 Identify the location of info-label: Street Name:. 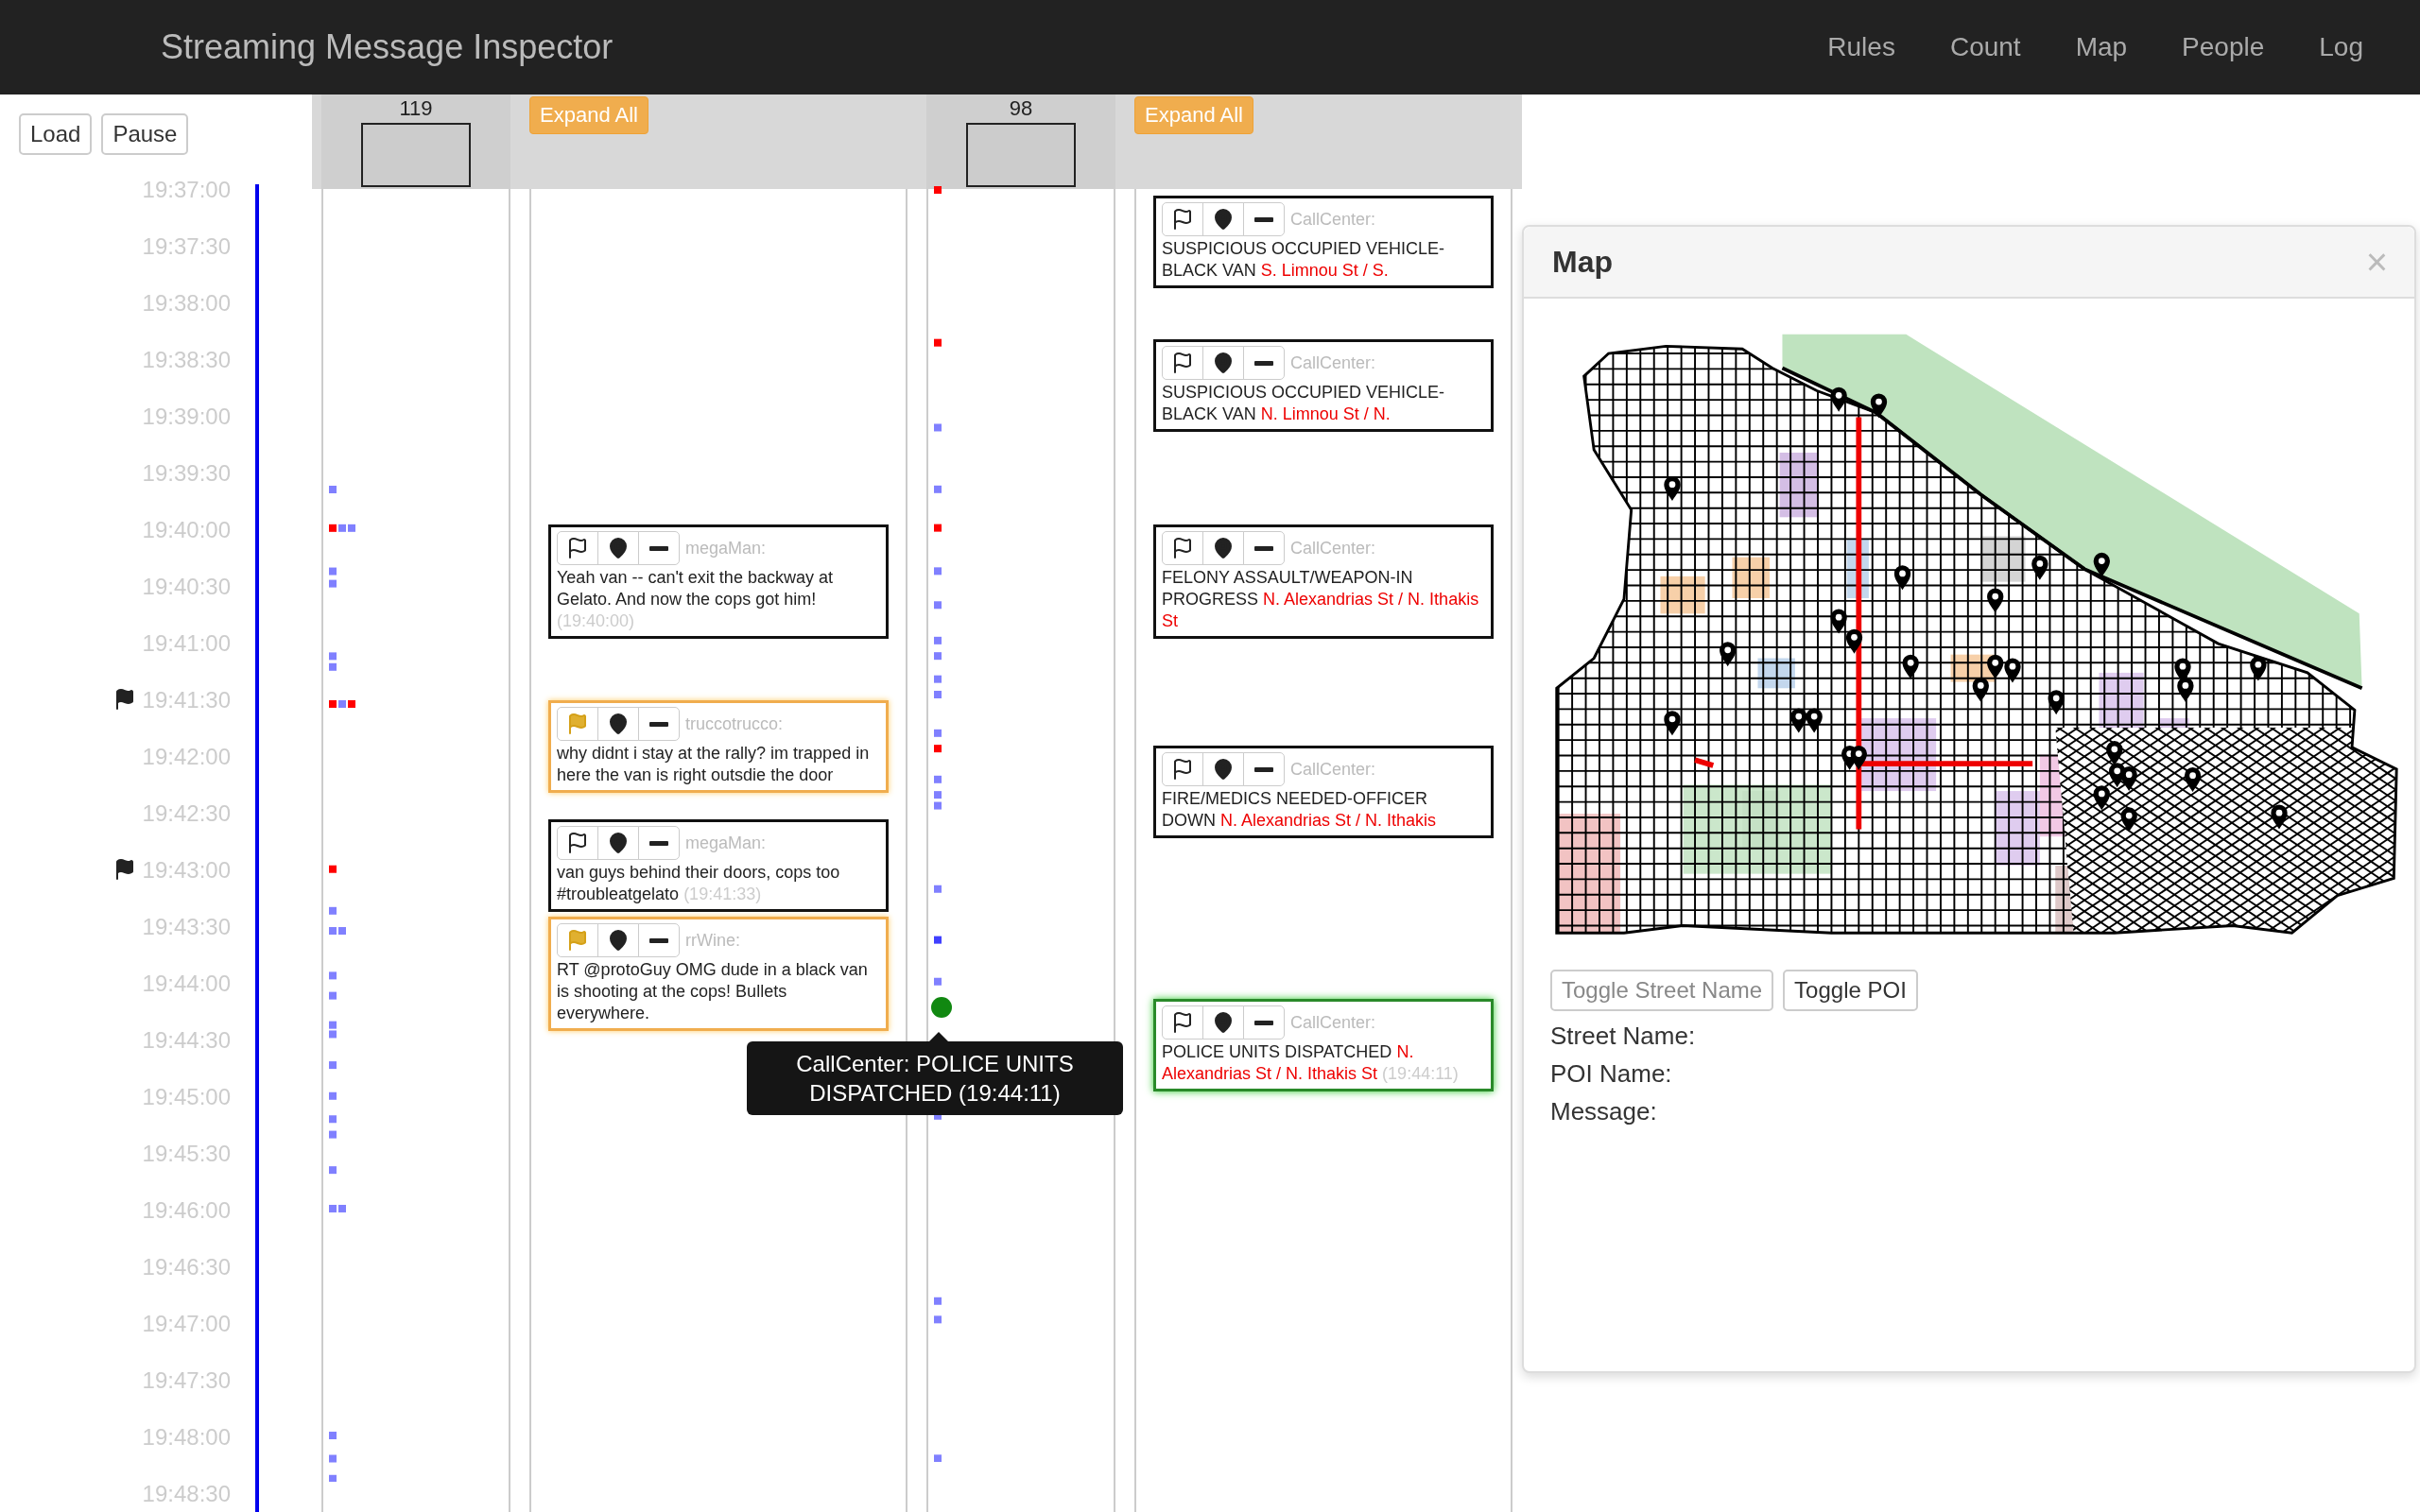
(1623, 1036).